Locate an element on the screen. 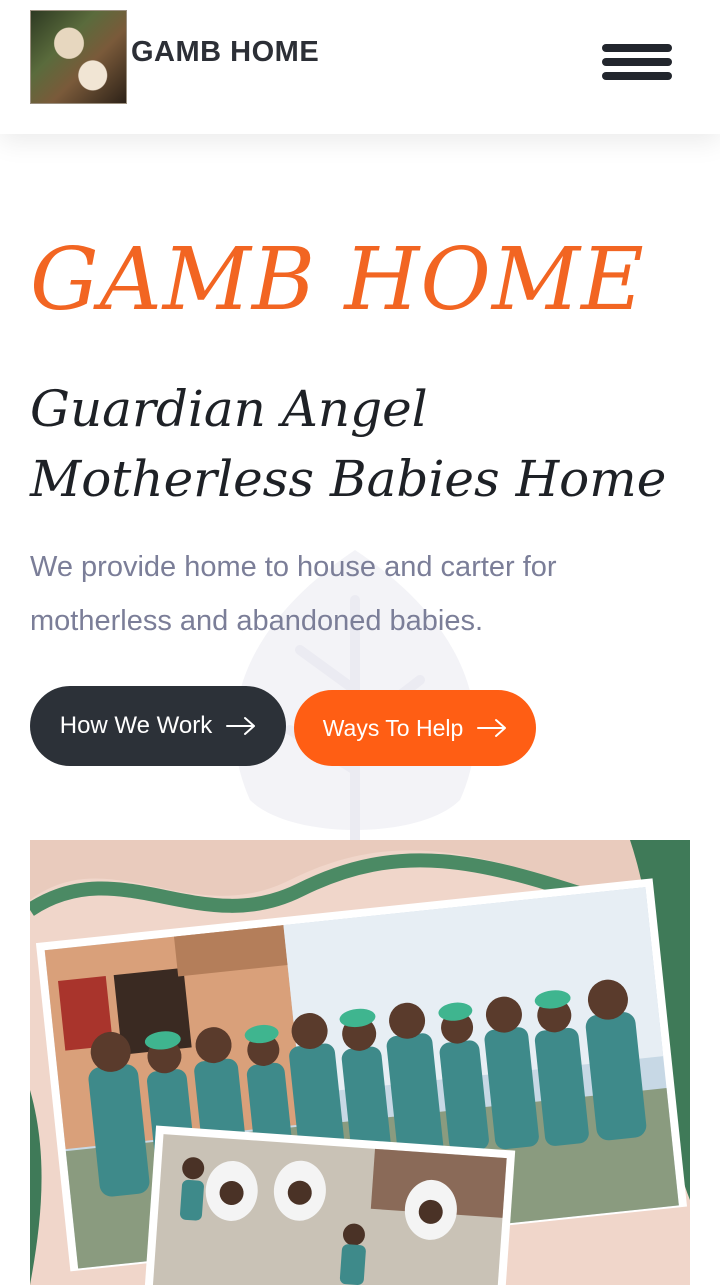 This screenshot has width=720, height=1285. ways-to-help-button: Ways To Help is located at coordinates (415, 728).